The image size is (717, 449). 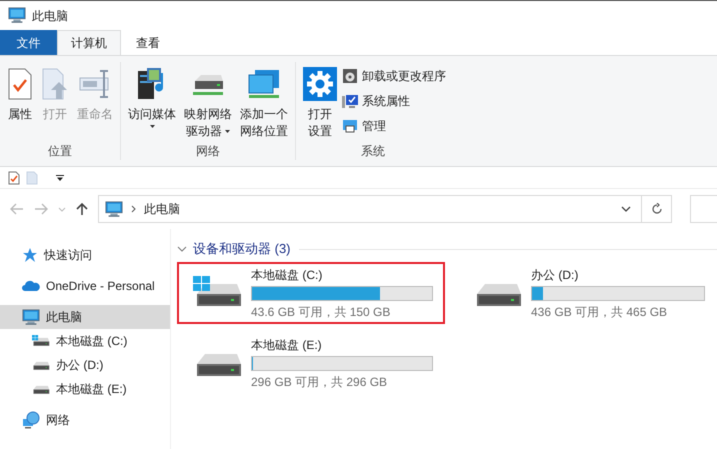 I want to click on ribbon-button: 卸载或更改程序, so click(x=394, y=76).